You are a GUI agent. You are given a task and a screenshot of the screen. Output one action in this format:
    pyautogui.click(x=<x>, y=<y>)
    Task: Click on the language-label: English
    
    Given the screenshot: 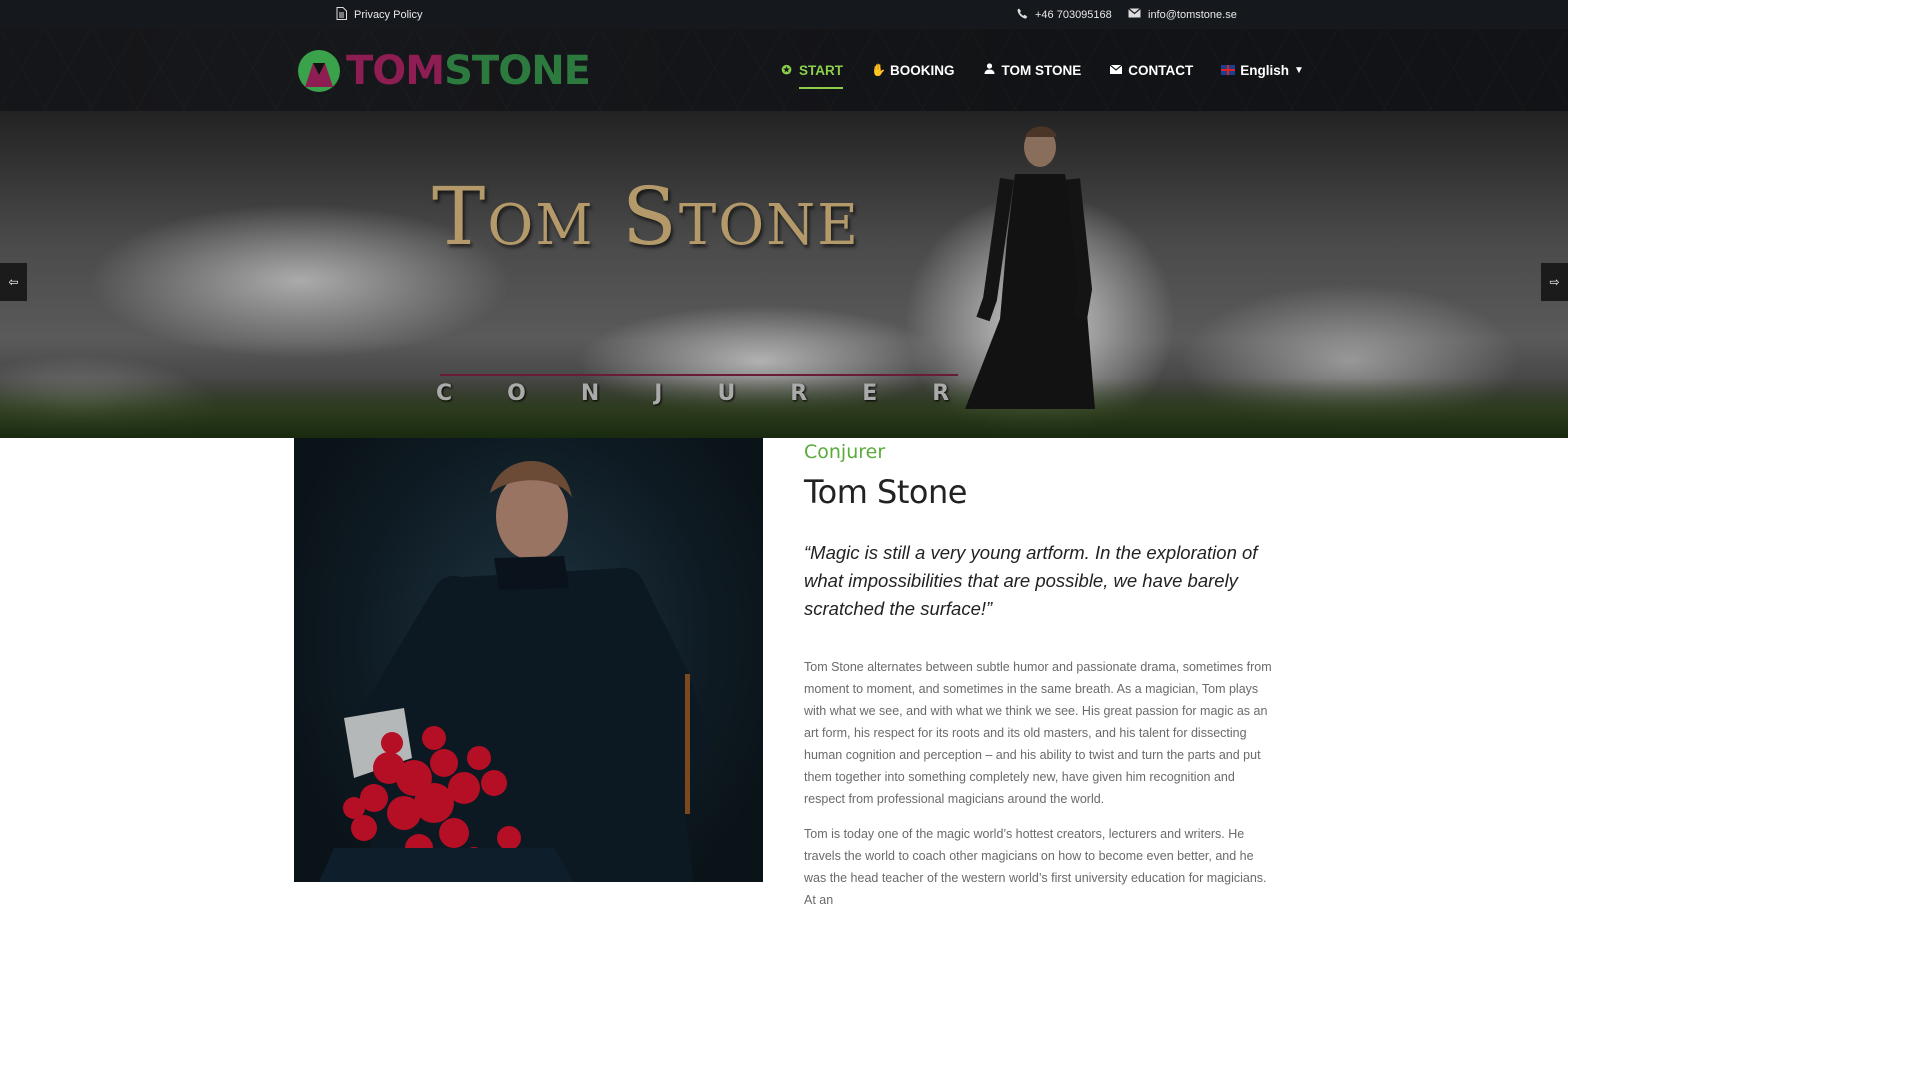 What is the action you would take?
    pyautogui.click(x=1265, y=70)
    